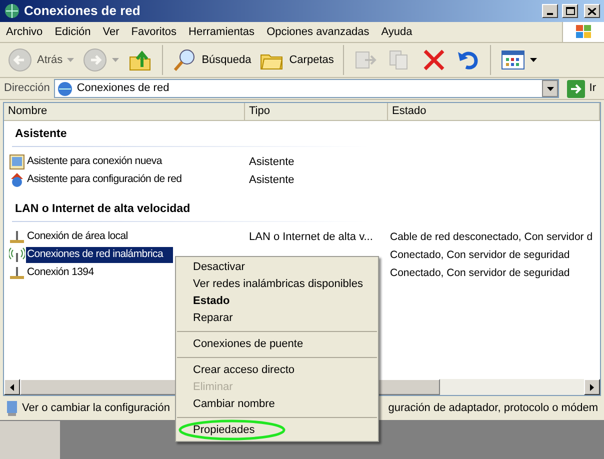 This screenshot has height=459, width=604. What do you see at coordinates (83, 11) in the screenshot?
I see `window-title: Conexiones de red` at bounding box center [83, 11].